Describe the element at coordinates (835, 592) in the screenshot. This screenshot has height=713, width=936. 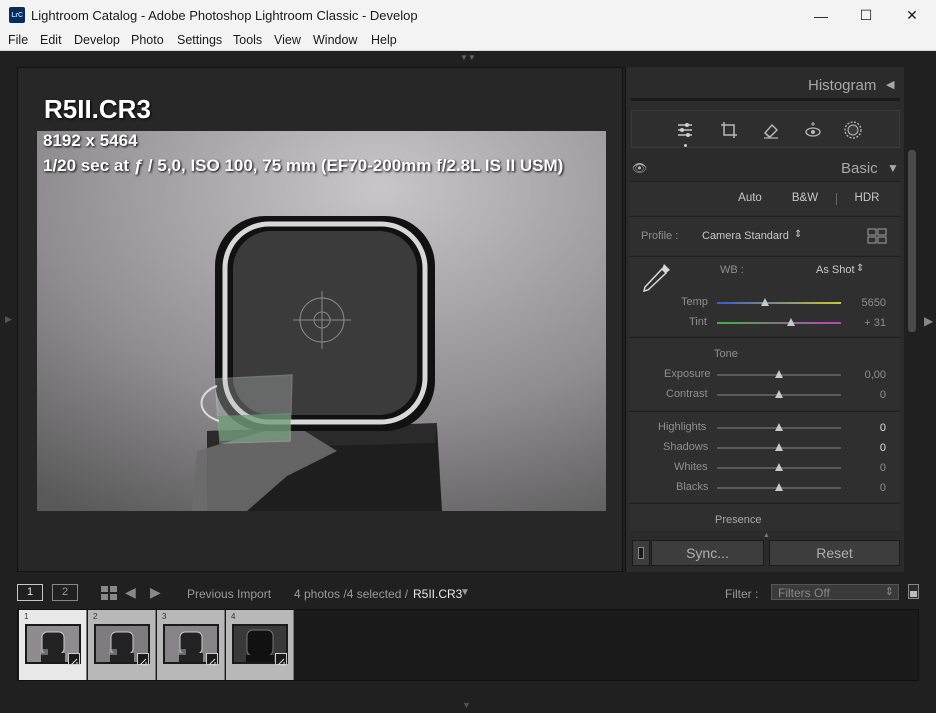
I see `filter-dropdown: Filters Off ⇕` at that location.